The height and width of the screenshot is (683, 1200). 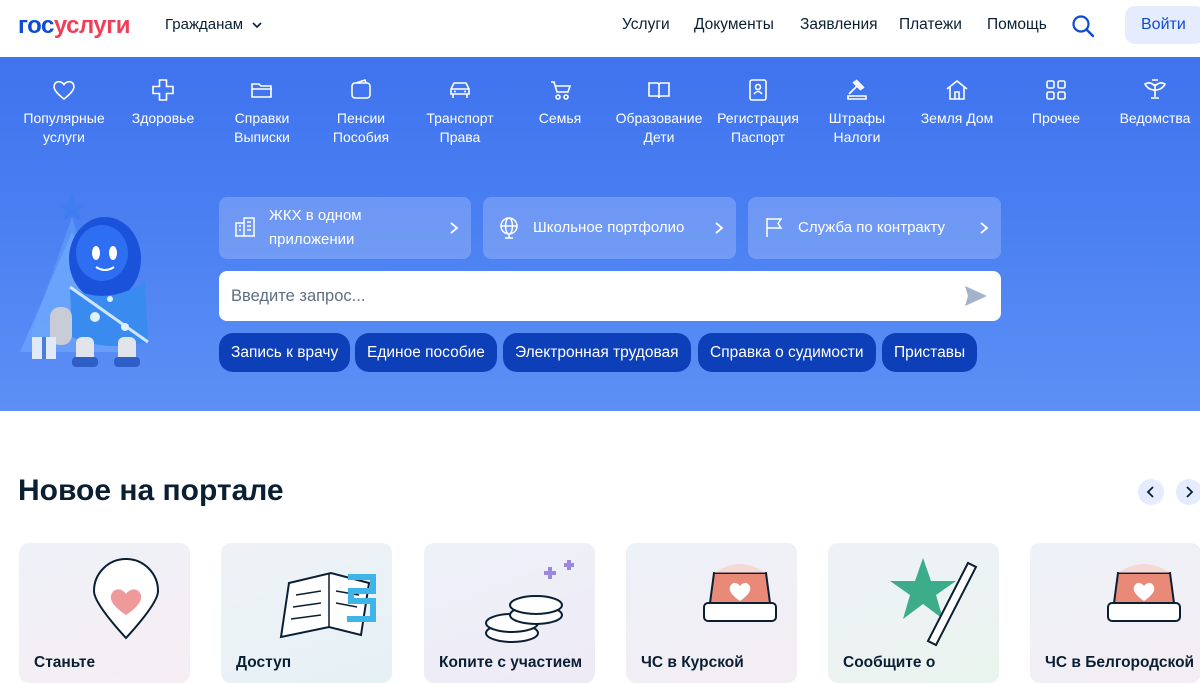 I want to click on chip-doctor-appointment: Запись к врачу, so click(x=285, y=352).